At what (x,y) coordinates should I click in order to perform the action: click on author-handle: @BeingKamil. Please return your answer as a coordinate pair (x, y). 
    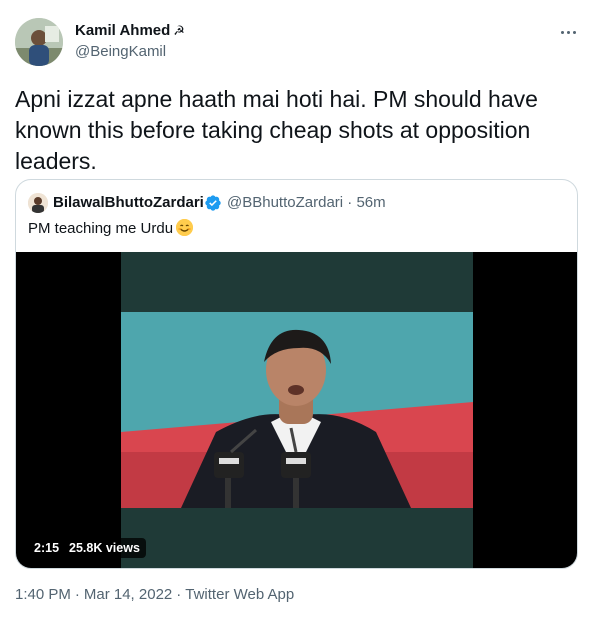
    Looking at the image, I should click on (120, 51).